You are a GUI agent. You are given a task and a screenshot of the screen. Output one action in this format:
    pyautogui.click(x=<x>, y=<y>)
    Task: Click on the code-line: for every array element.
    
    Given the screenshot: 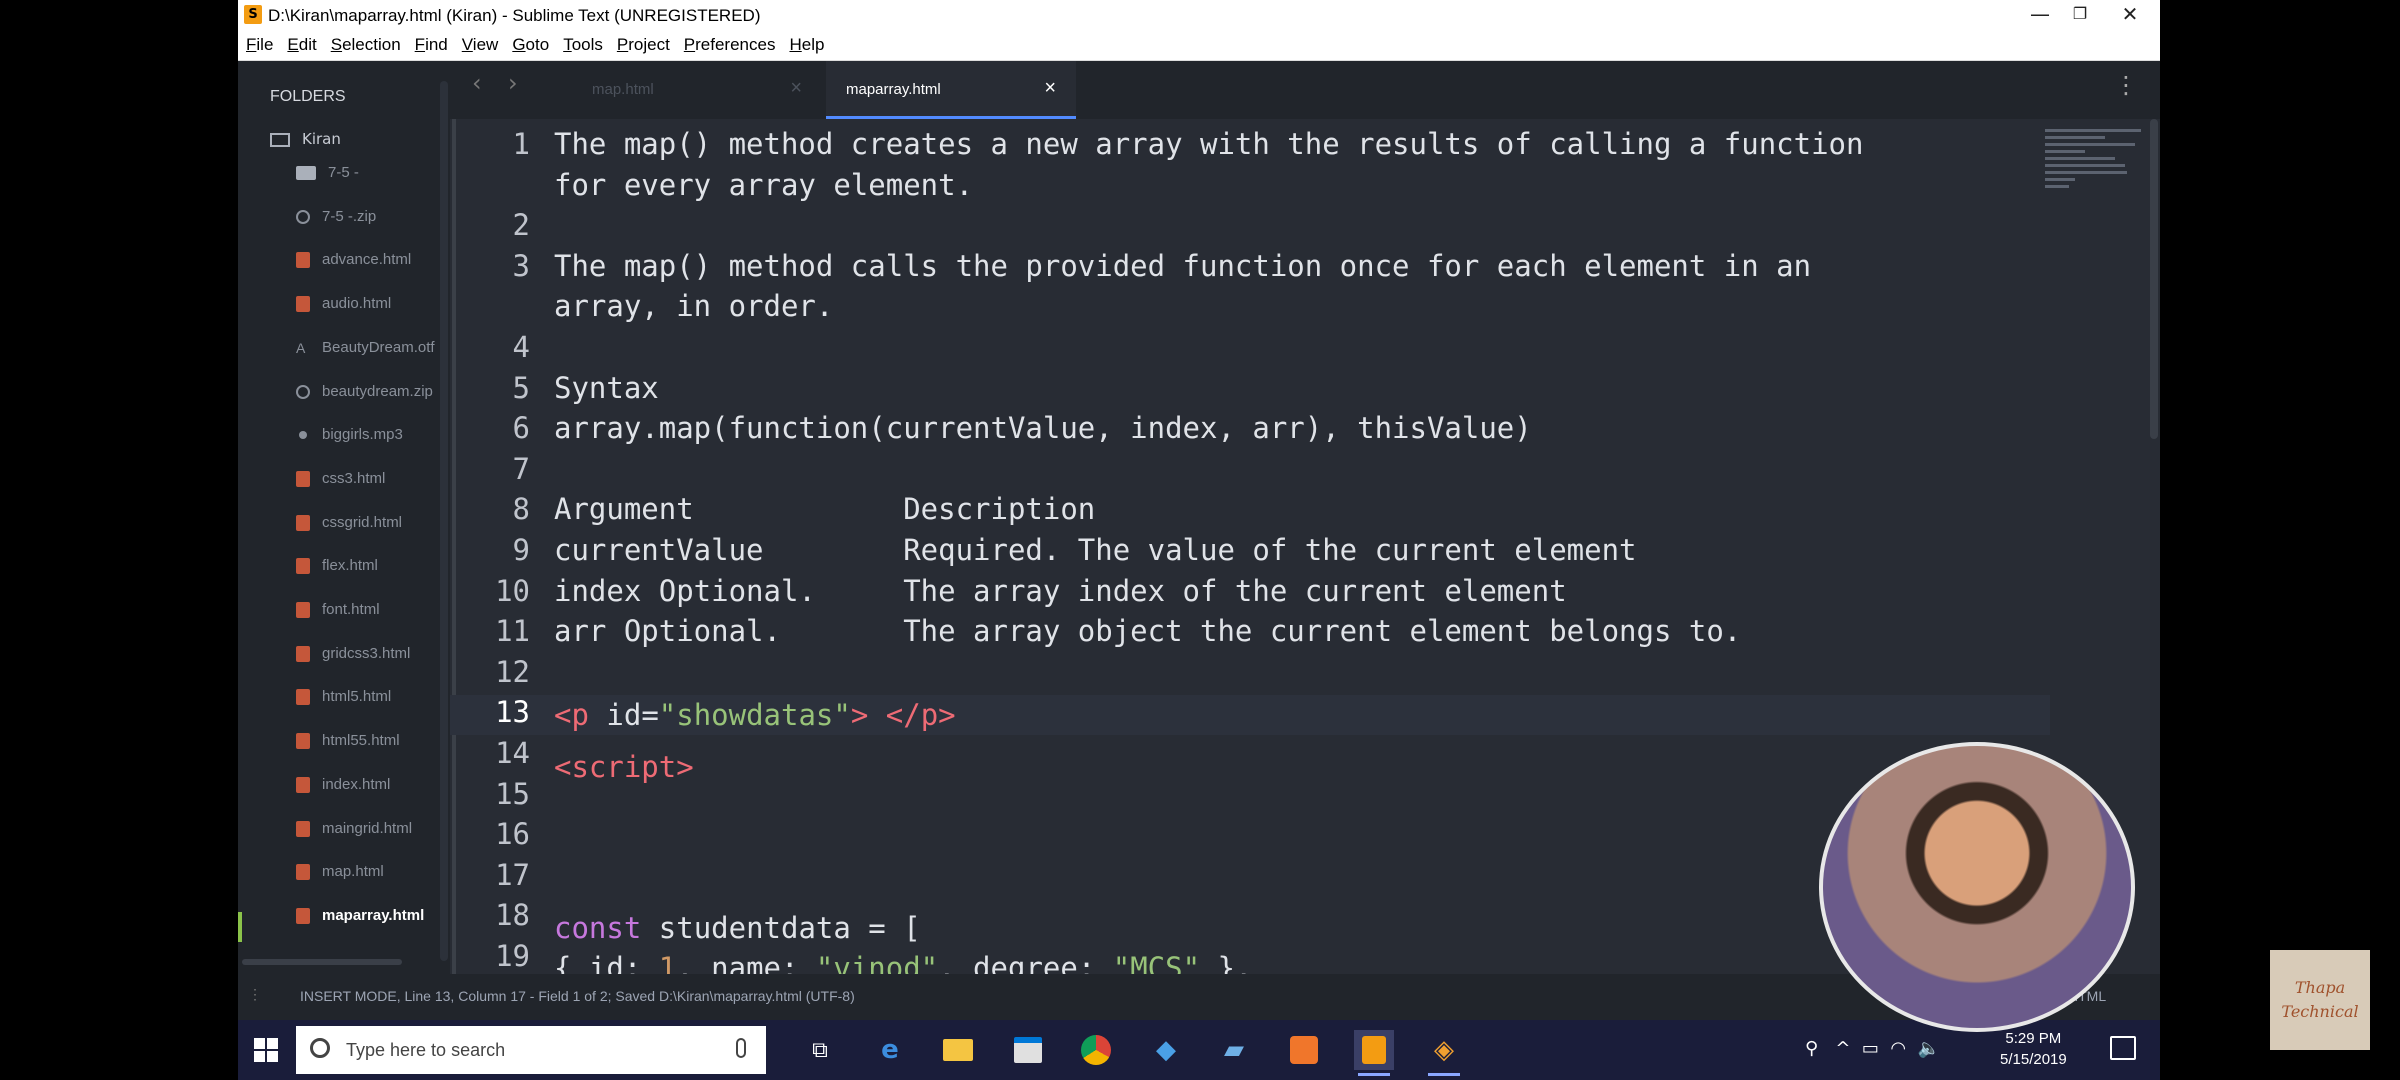 What is the action you would take?
    pyautogui.click(x=763, y=185)
    